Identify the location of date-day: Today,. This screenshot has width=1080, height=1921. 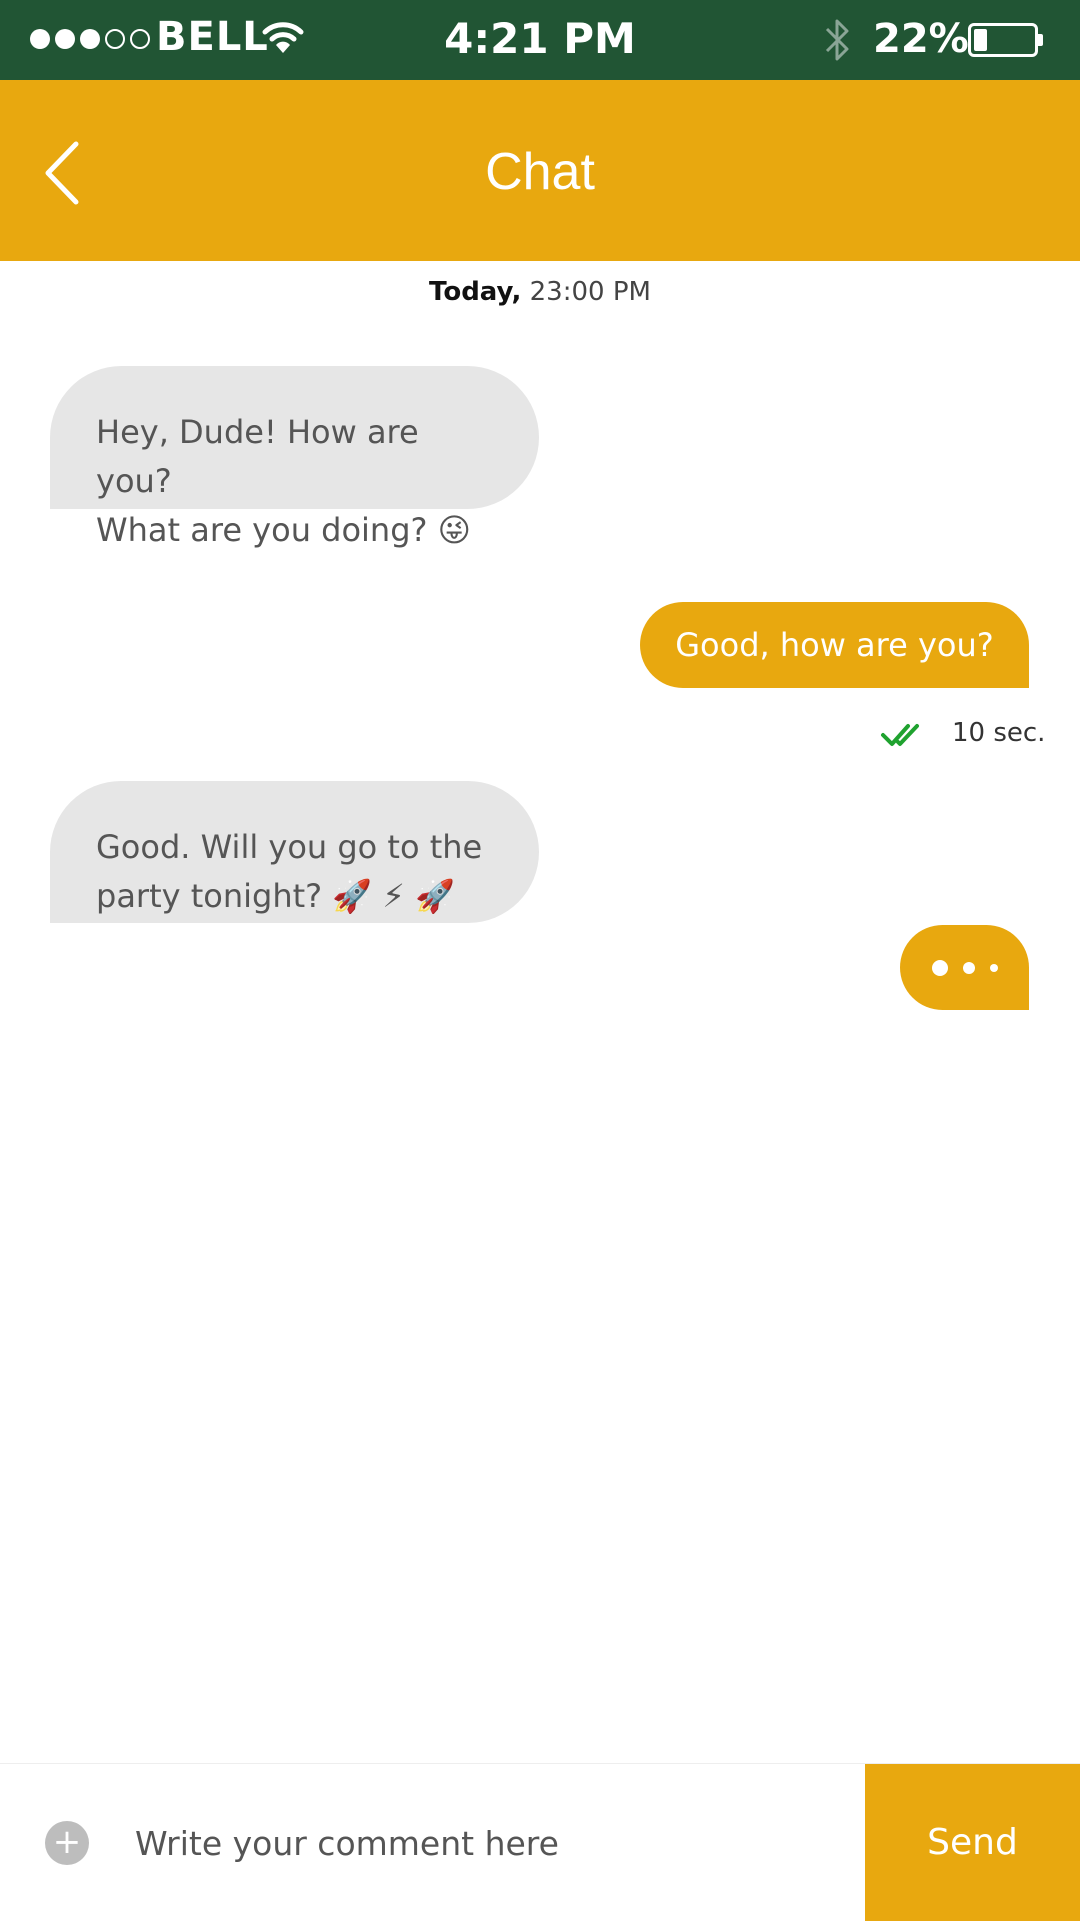
(475, 292).